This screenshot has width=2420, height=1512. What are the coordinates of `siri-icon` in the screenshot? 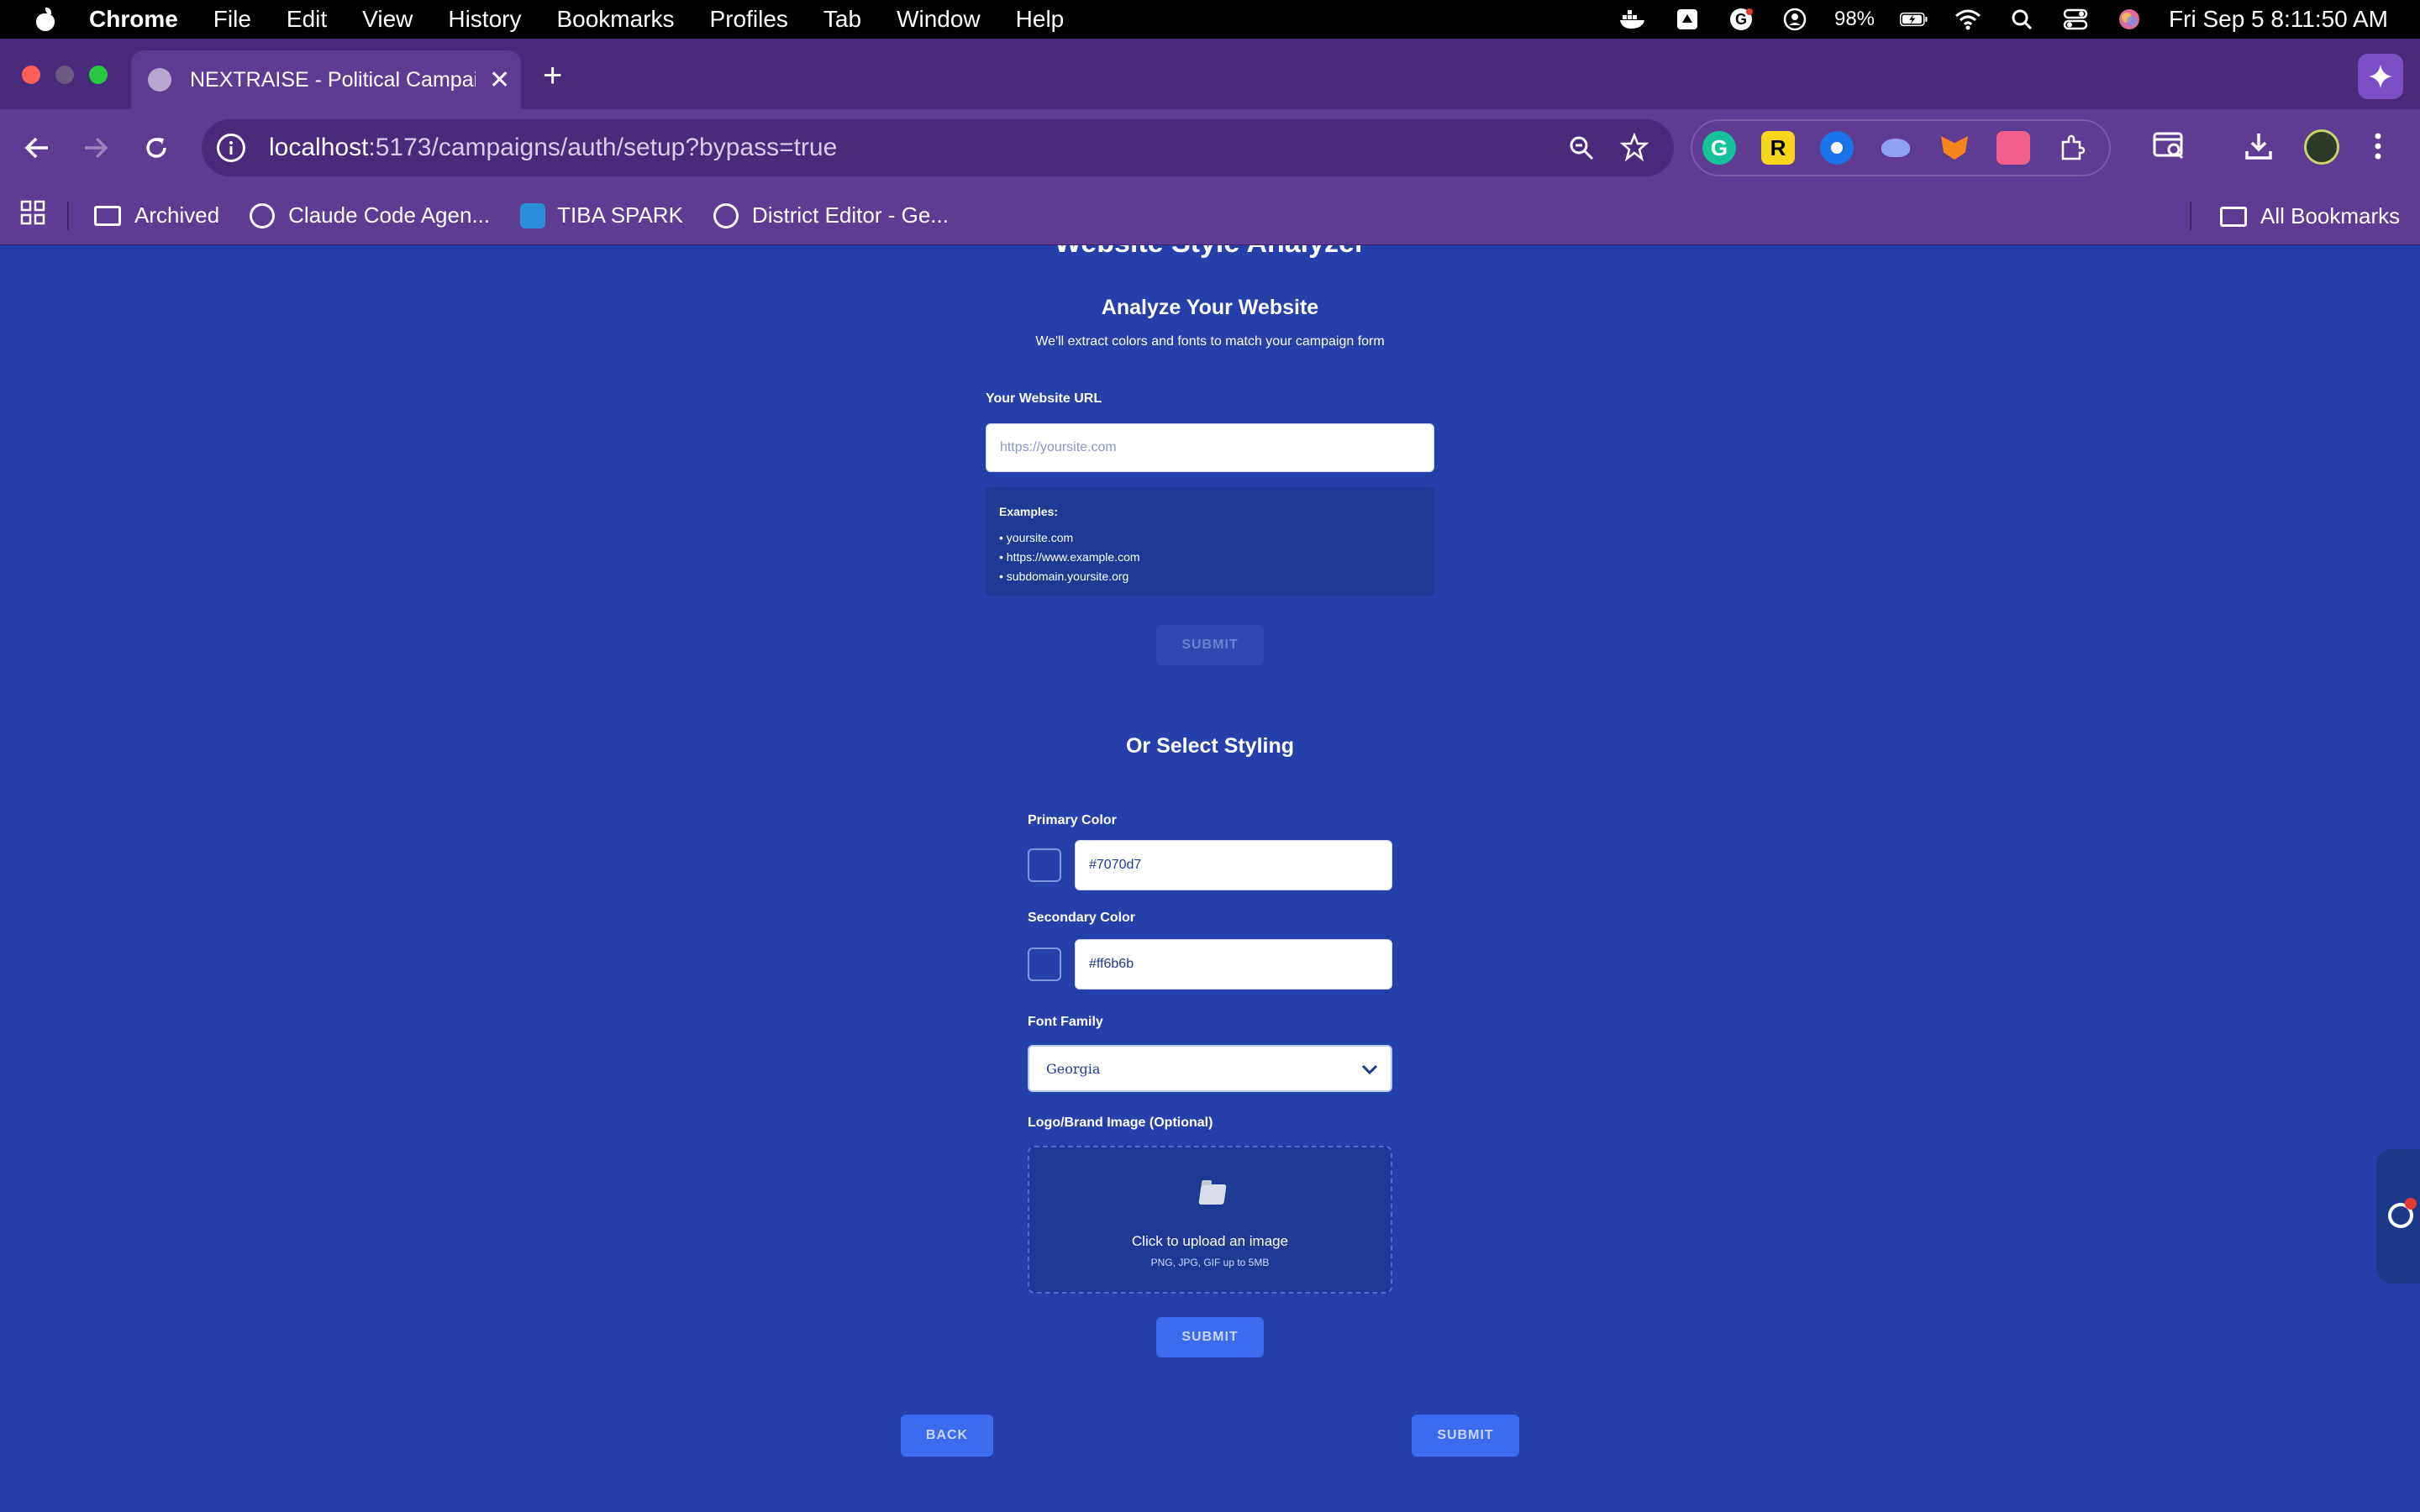 It's located at (2129, 19).